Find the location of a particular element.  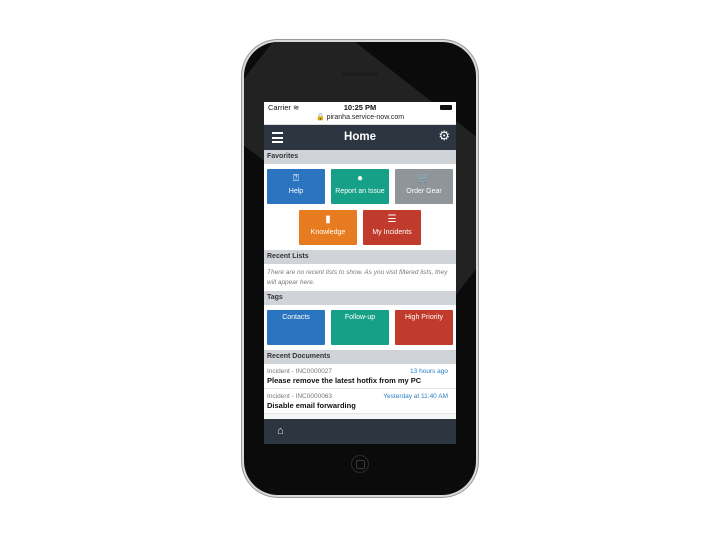

favorite-label: Knowledge is located at coordinates (328, 232).